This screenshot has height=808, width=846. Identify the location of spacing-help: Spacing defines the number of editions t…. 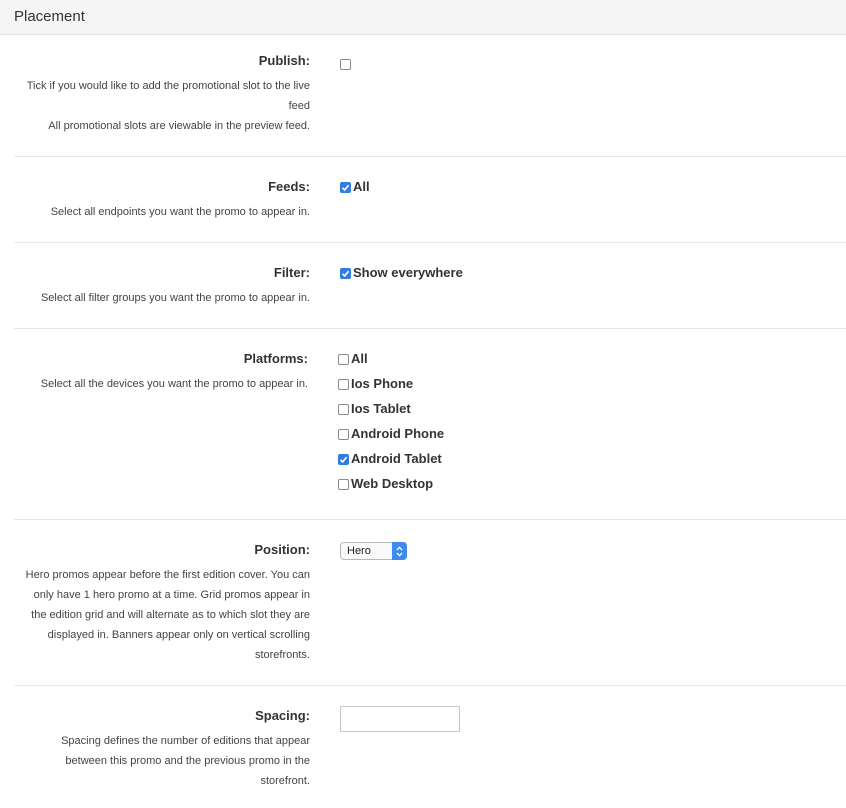
(162, 761).